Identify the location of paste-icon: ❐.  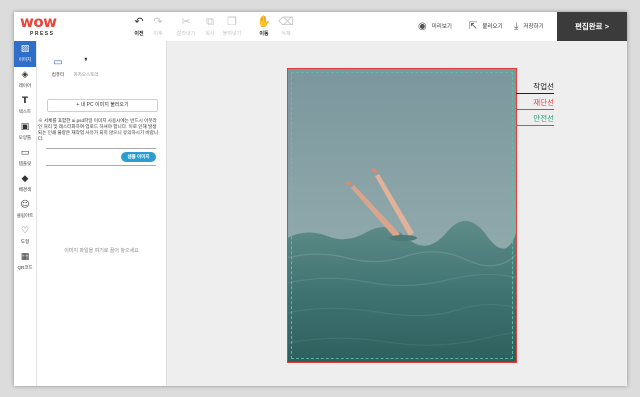
(232, 21).